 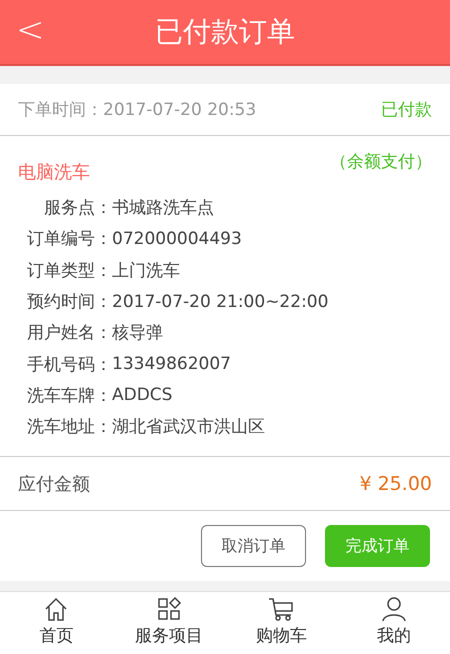 I want to click on cart-icon, so click(x=281, y=609).